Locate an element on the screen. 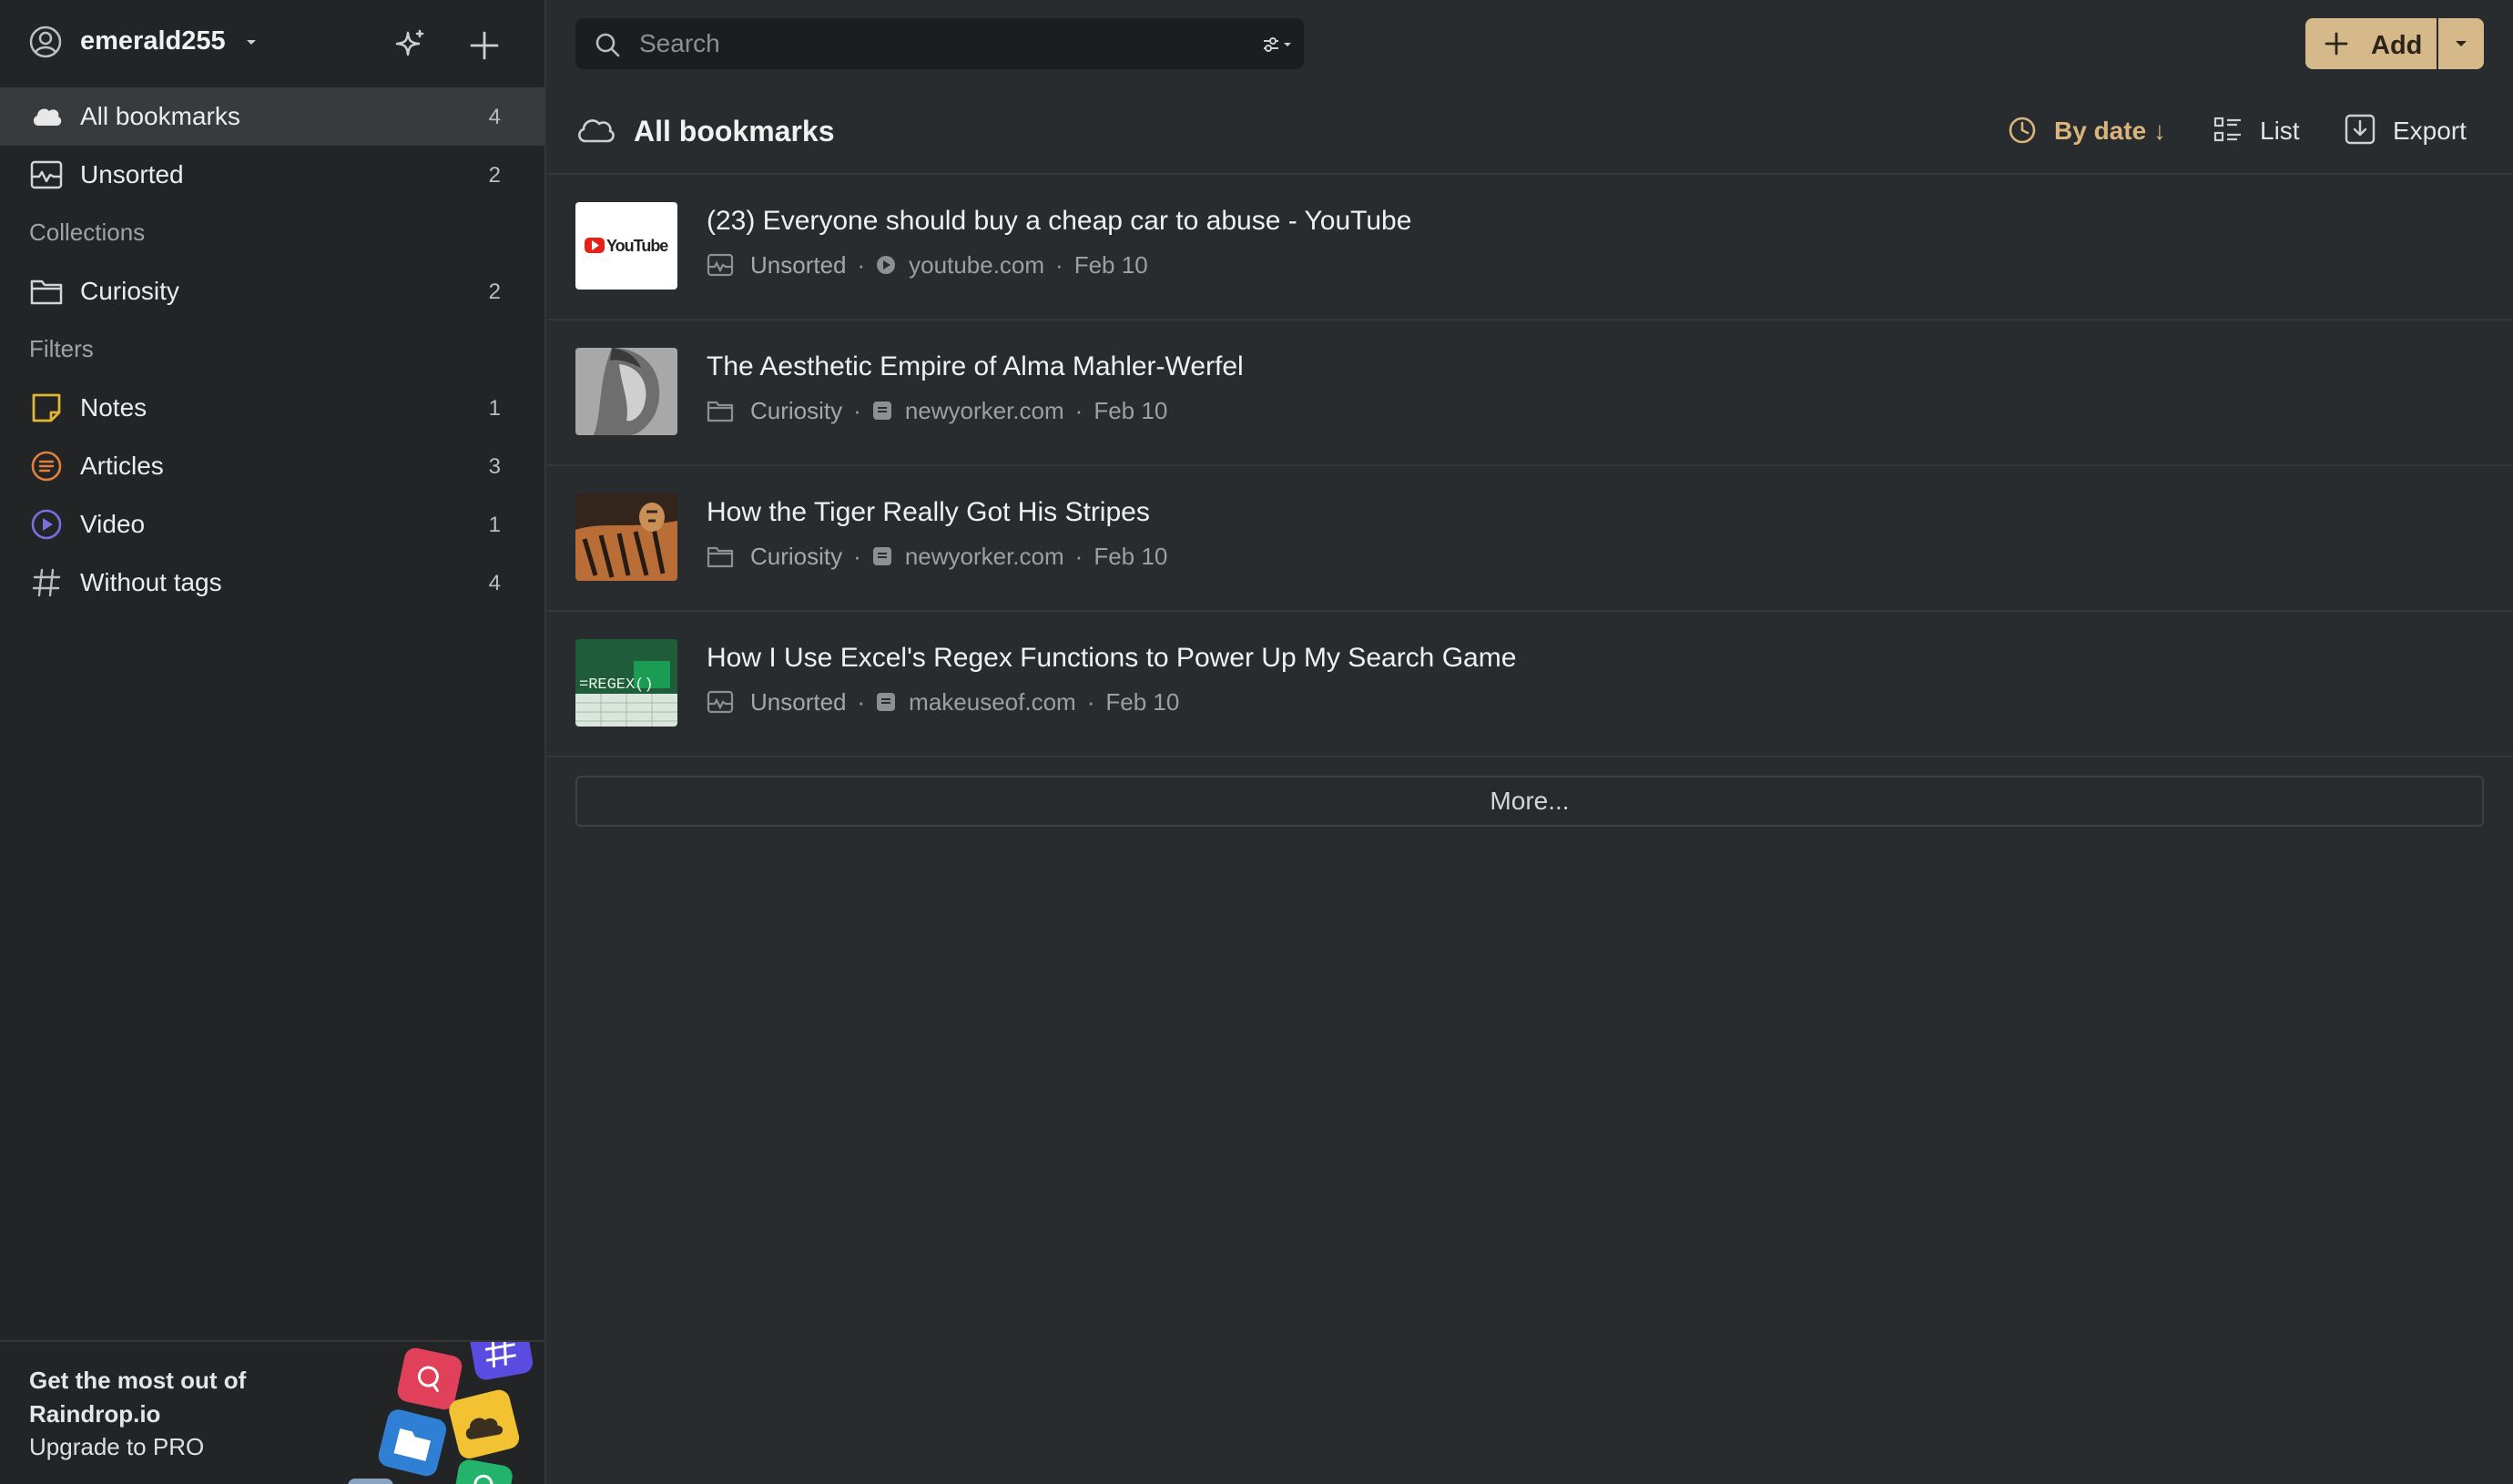 This screenshot has height=1484, width=2513. promo-title: Get the most out of Raindrop.io is located at coordinates (138, 1397).